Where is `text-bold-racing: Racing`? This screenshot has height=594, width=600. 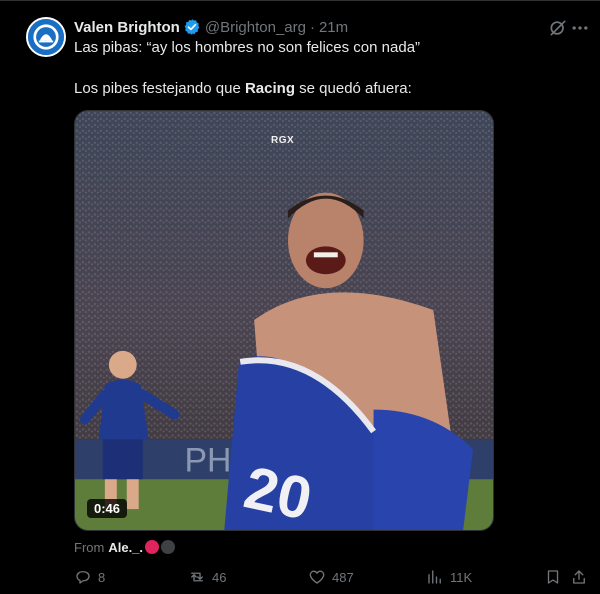 text-bold-racing: Racing is located at coordinates (269, 88).